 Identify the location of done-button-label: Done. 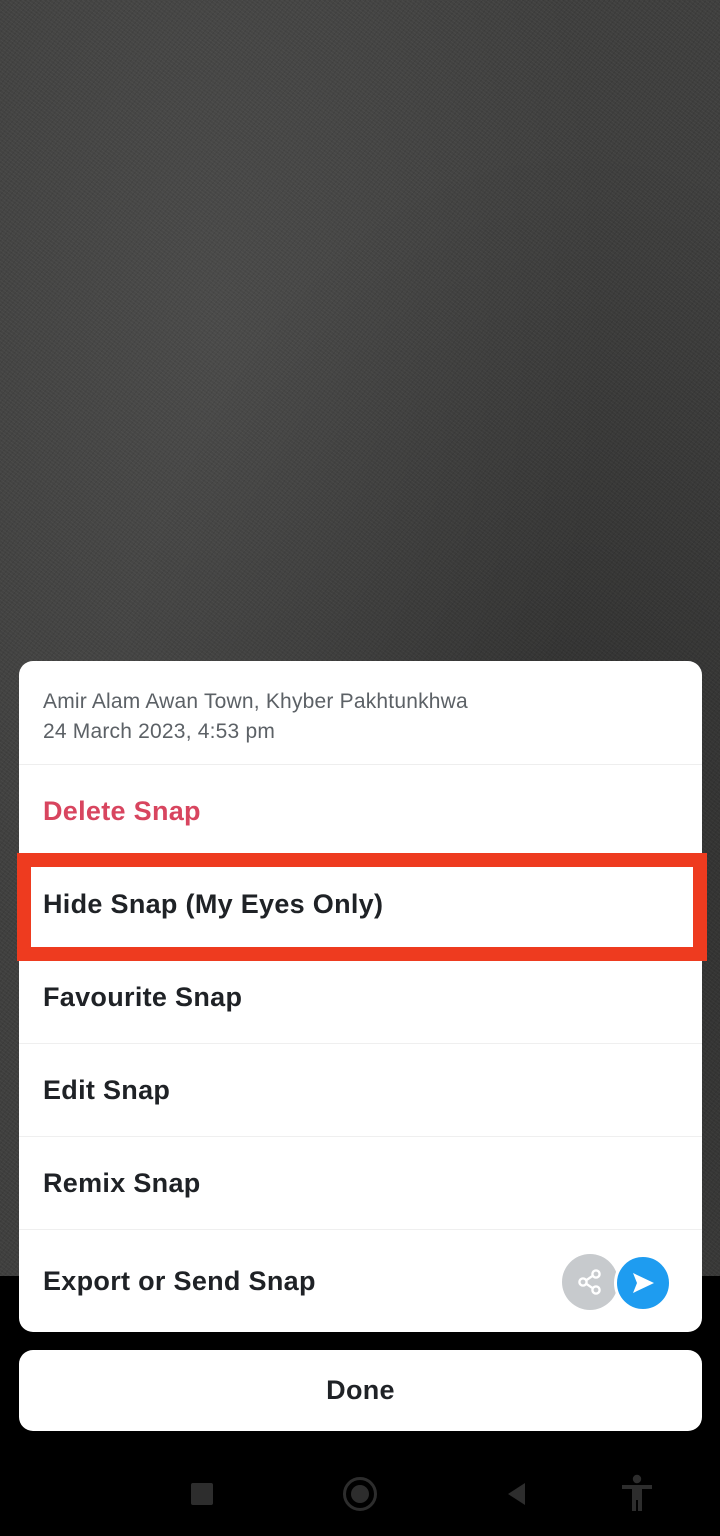
(360, 1390).